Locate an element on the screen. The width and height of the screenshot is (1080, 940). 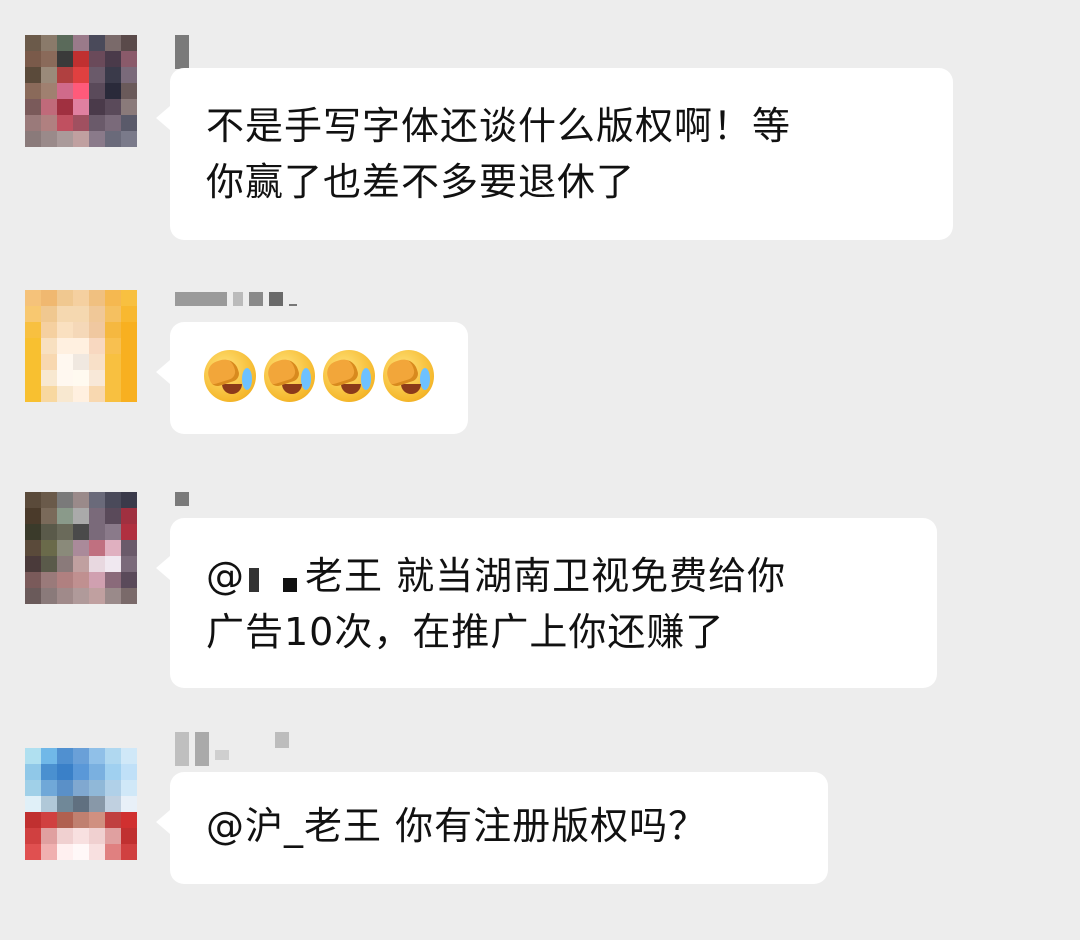
message-text: @ 老王 就当湖南卫视免费给你 广告10次，在推广上你还赚了 is located at coordinates (553, 604).